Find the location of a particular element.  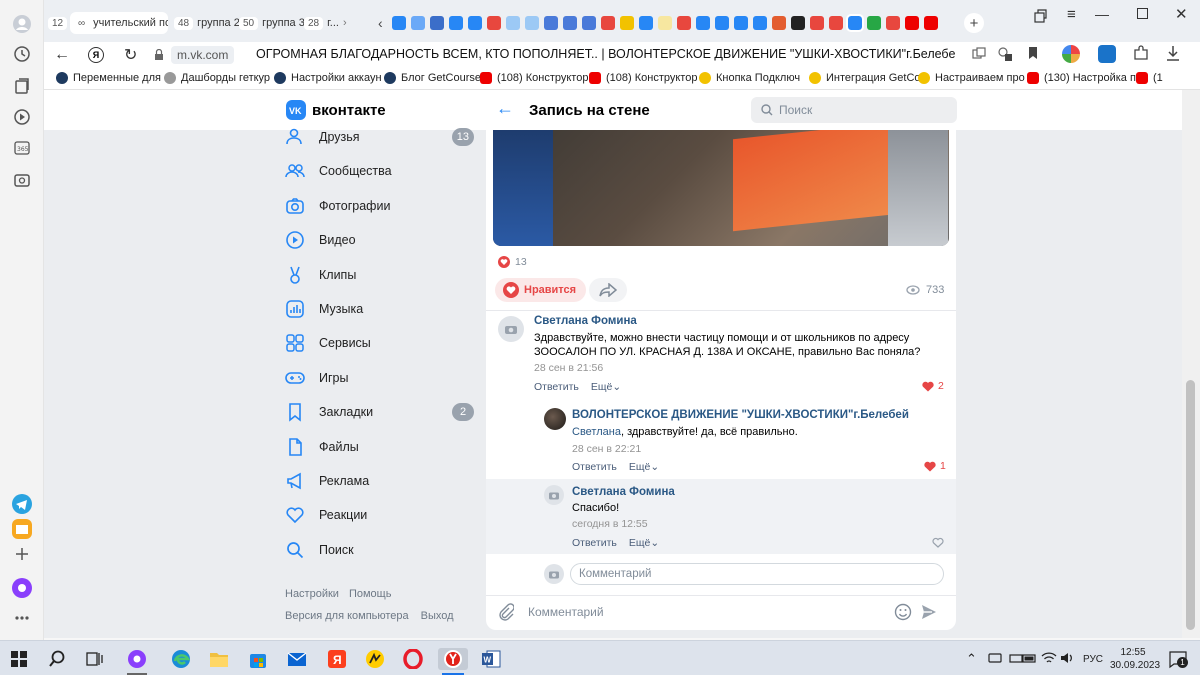

add-panel-icon is located at coordinates (22, 554).